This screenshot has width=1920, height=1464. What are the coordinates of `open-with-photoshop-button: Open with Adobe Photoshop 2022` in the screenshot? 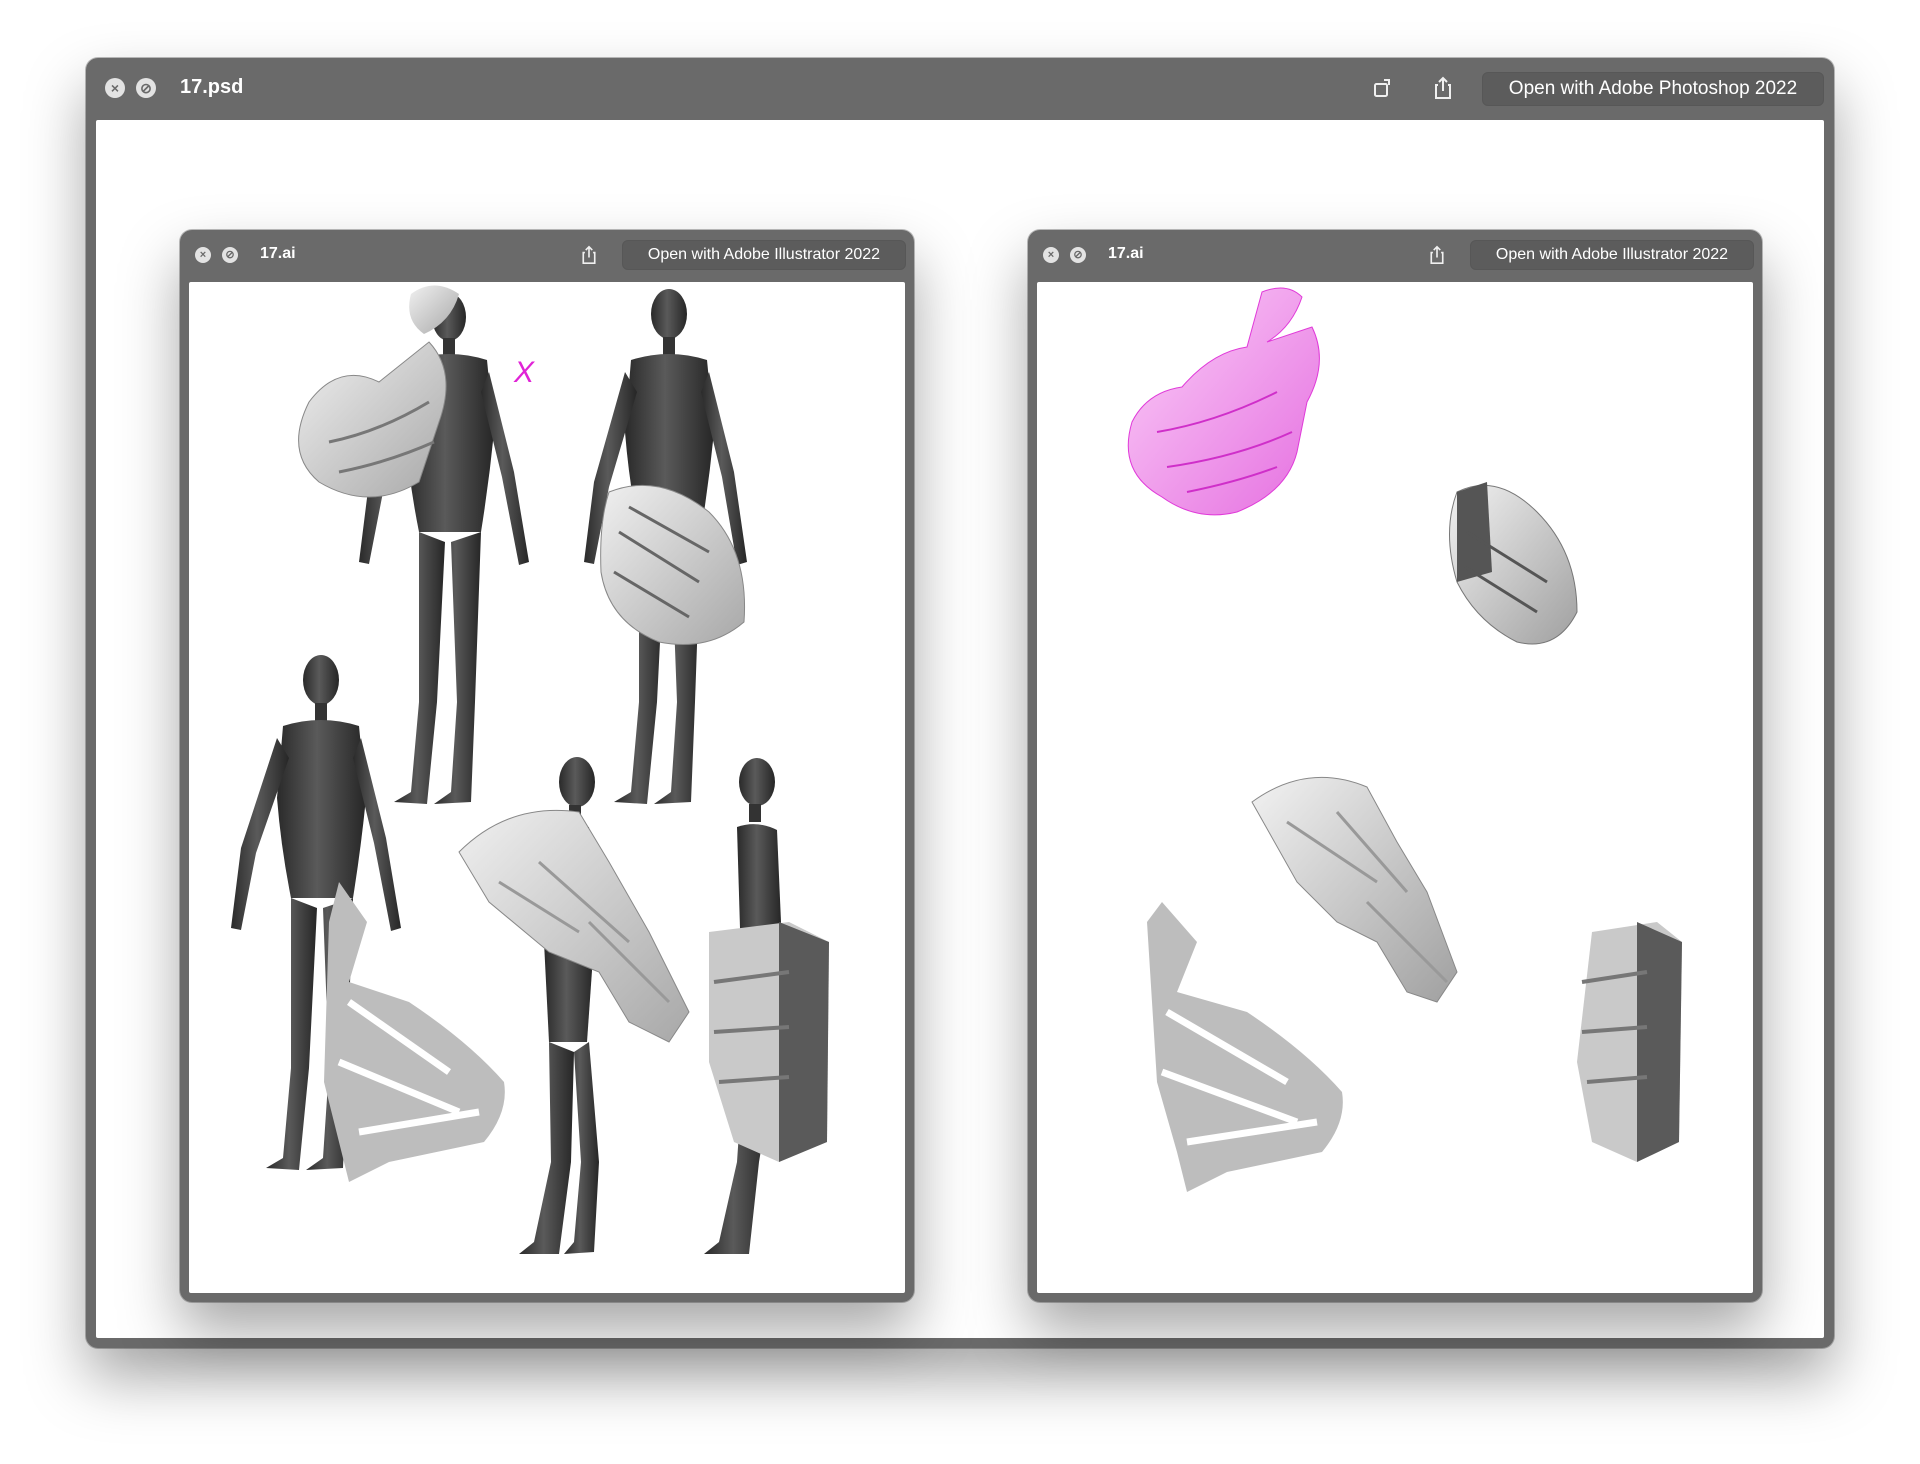 It's located at (1653, 89).